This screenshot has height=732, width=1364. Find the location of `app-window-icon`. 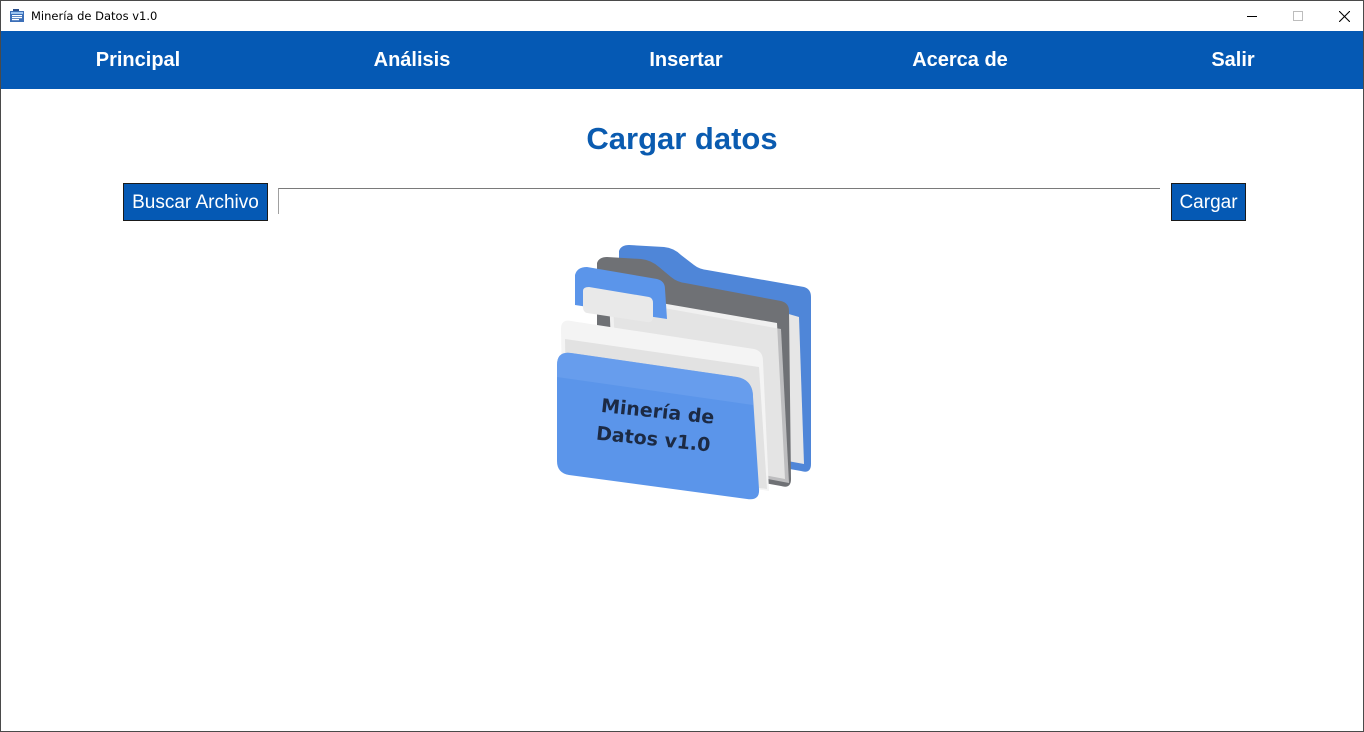

app-window-icon is located at coordinates (17, 15).